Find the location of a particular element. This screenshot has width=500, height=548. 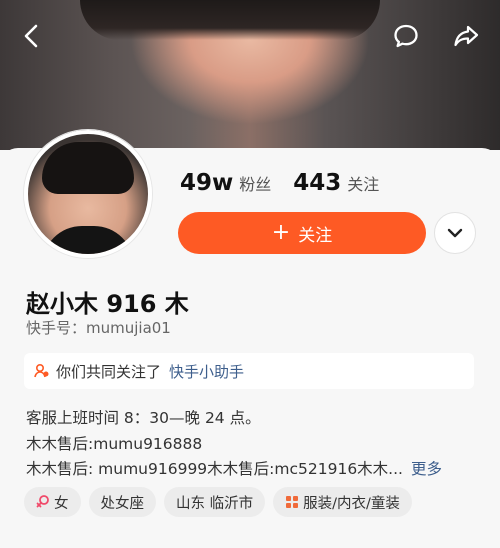

tag-zodiac-label: 处女座 is located at coordinates (122, 503).